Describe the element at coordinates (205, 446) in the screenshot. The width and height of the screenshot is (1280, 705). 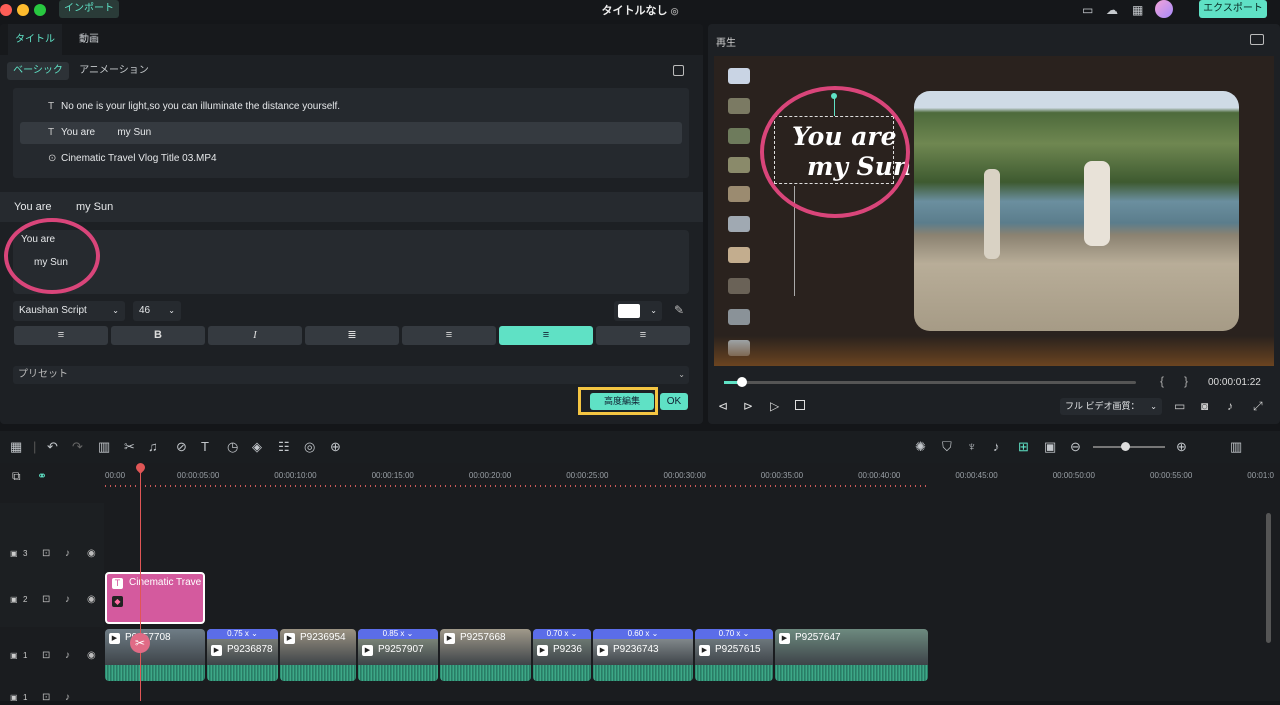
I see `text-icon: T` at that location.